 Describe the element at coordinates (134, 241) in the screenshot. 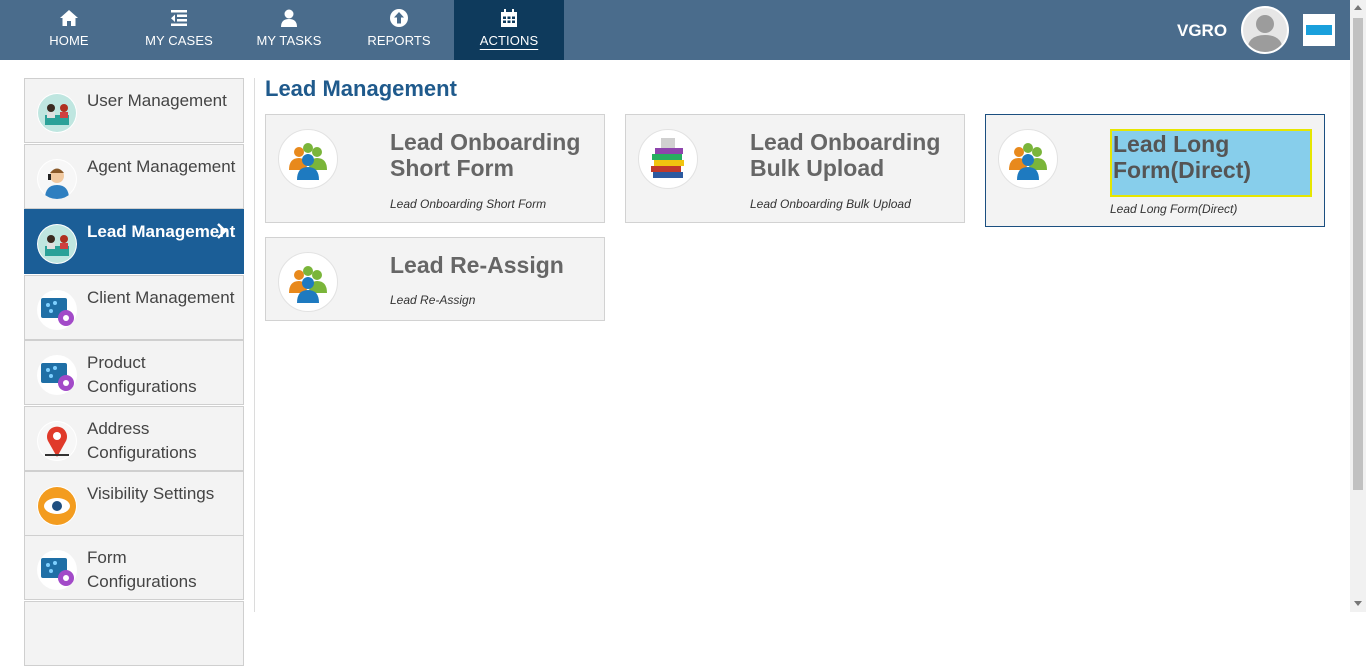

I see `sidebar-item-lead-management: Lead Management` at that location.